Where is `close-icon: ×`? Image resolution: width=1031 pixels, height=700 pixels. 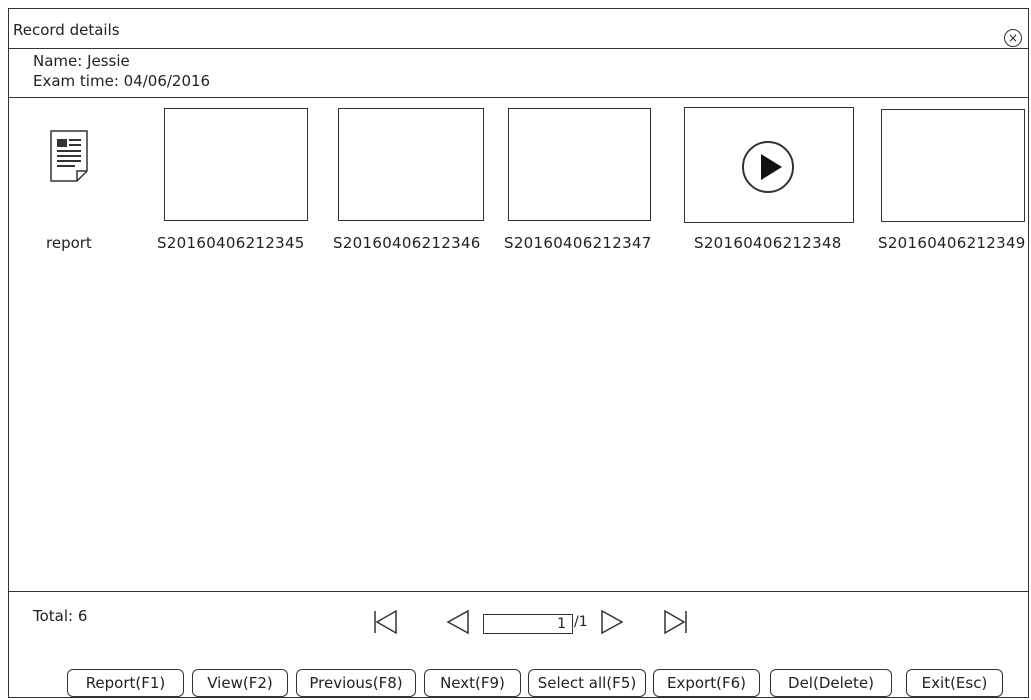 close-icon: × is located at coordinates (1013, 38).